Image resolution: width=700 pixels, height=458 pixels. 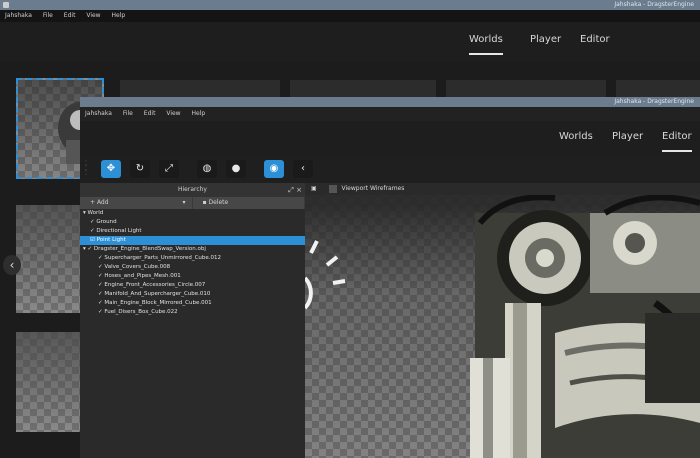 What do you see at coordinates (295, 190) in the screenshot?
I see `panel-float-close-icon: ⤢ ×` at bounding box center [295, 190].